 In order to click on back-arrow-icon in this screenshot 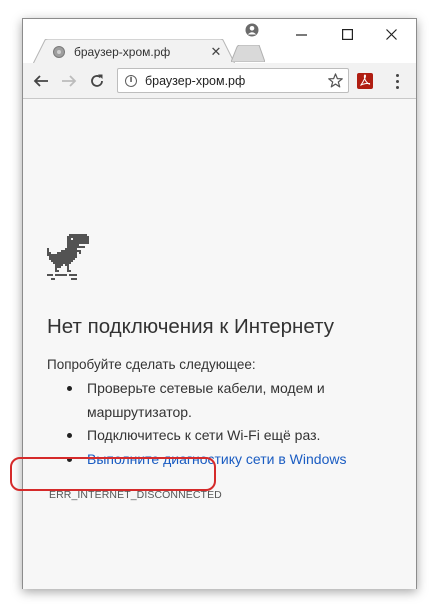, I will do `click(40, 81)`.